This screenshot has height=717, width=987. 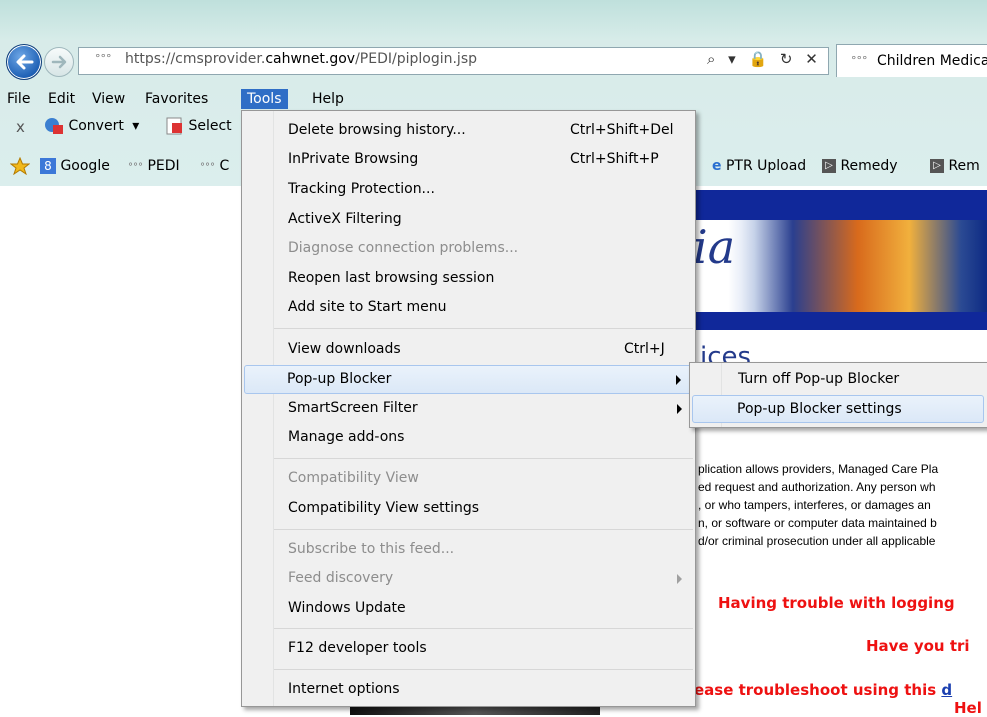 I want to click on menu-item-feed-discovery: Feed discovery, so click(x=468, y=578).